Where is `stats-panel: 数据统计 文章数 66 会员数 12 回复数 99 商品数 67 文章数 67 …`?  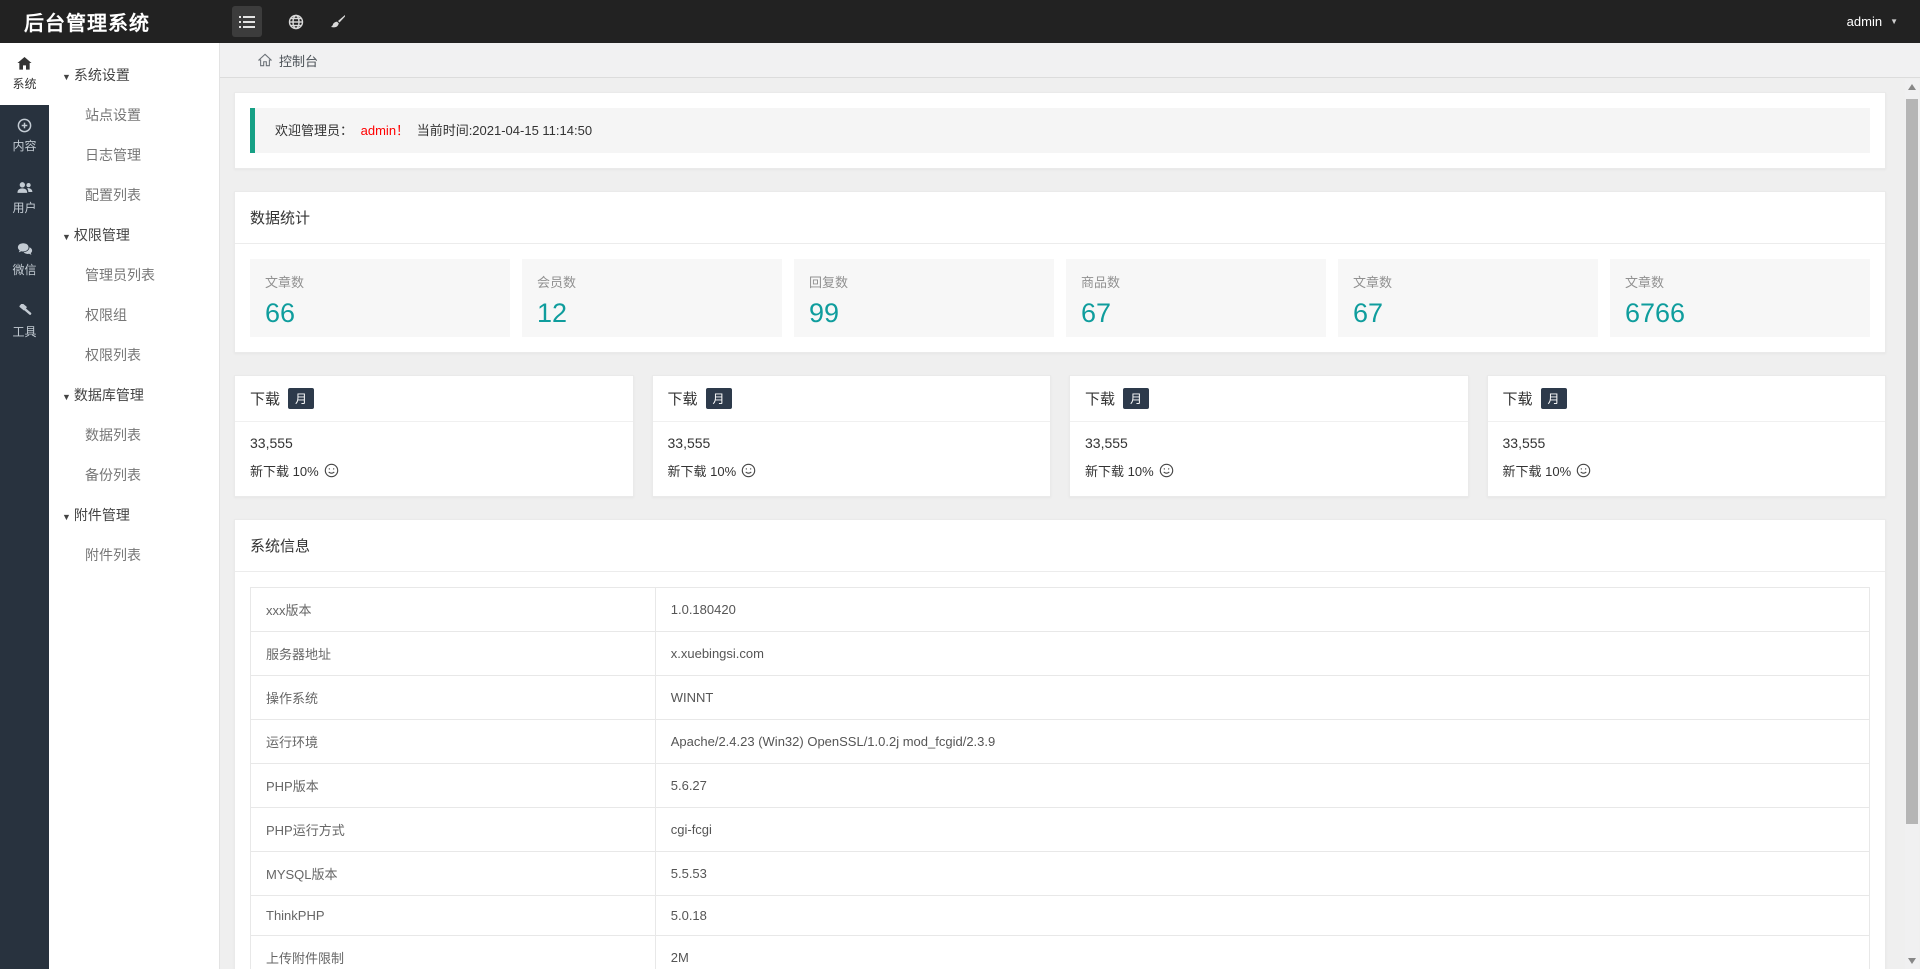 stats-panel: 数据统计 文章数 66 会员数 12 回复数 99 商品数 67 文章数 67 … is located at coordinates (1060, 272).